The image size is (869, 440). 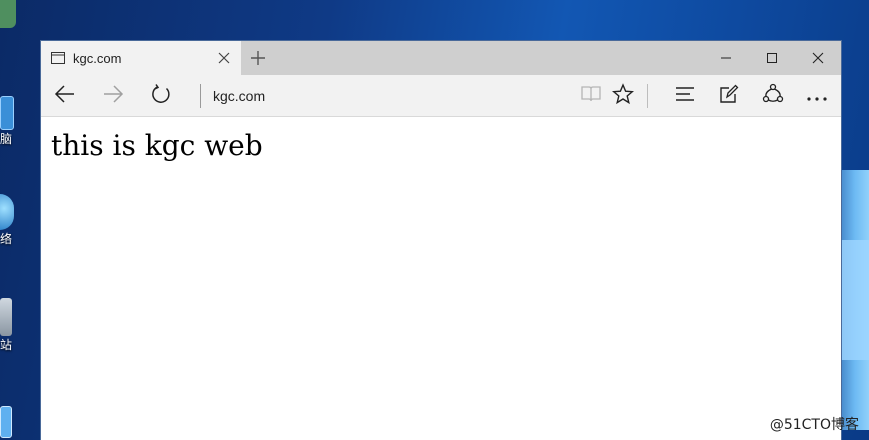 I want to click on more-button, so click(x=817, y=96).